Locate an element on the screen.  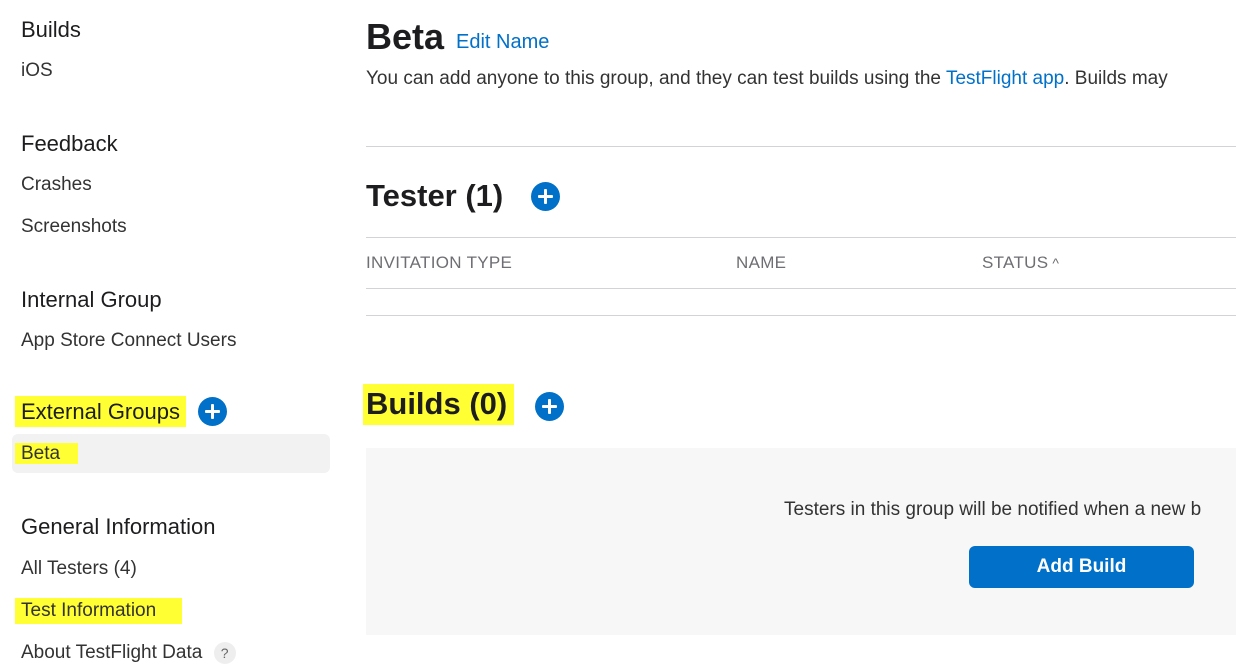
plus-circle-icon is located at coordinates (213, 411).